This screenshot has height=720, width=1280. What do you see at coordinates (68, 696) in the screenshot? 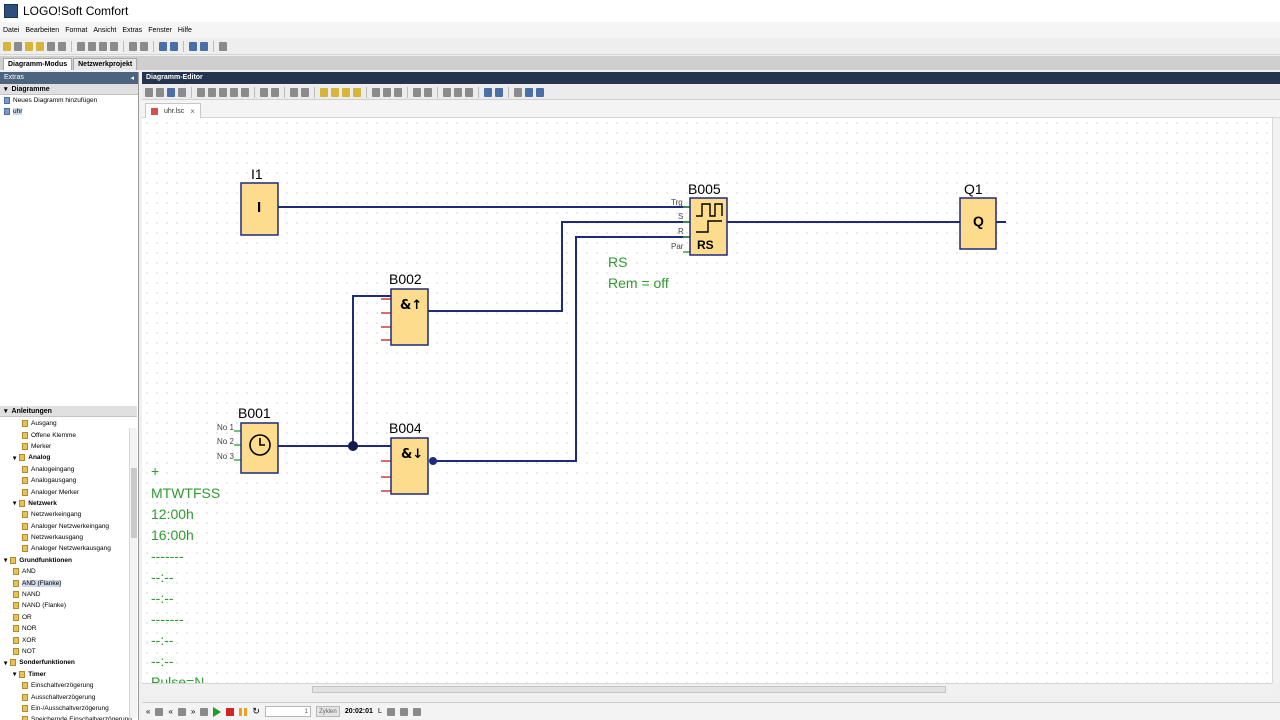
I see `tree-item: Ausschaltverzögerung` at bounding box center [68, 696].